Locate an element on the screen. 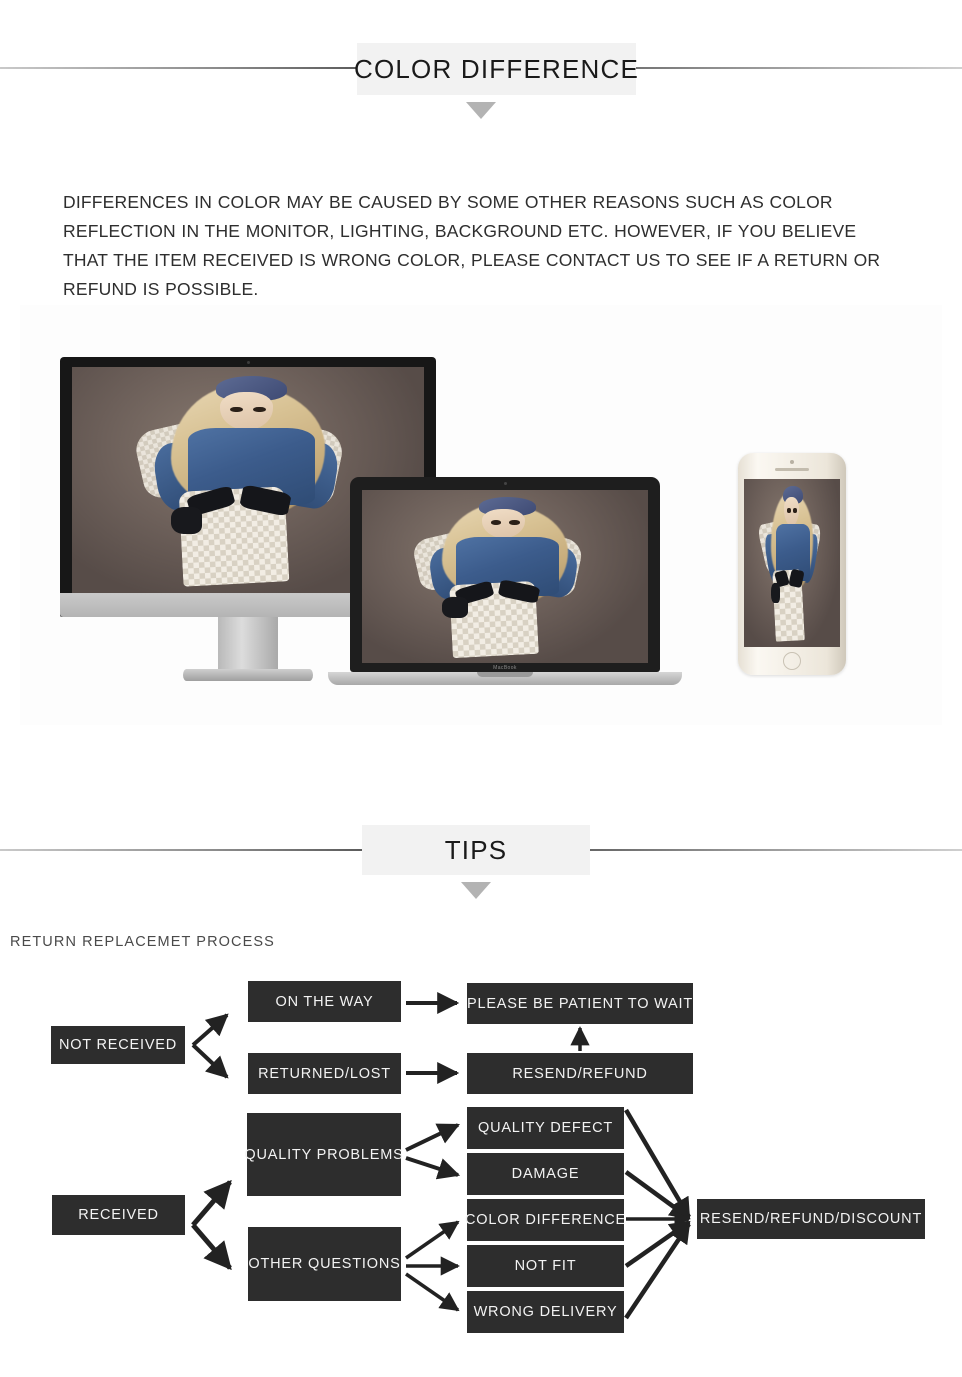 Image resolution: width=962 pixels, height=1377 pixels. flow-node-label: RETURNED/LOST is located at coordinates (324, 1073).